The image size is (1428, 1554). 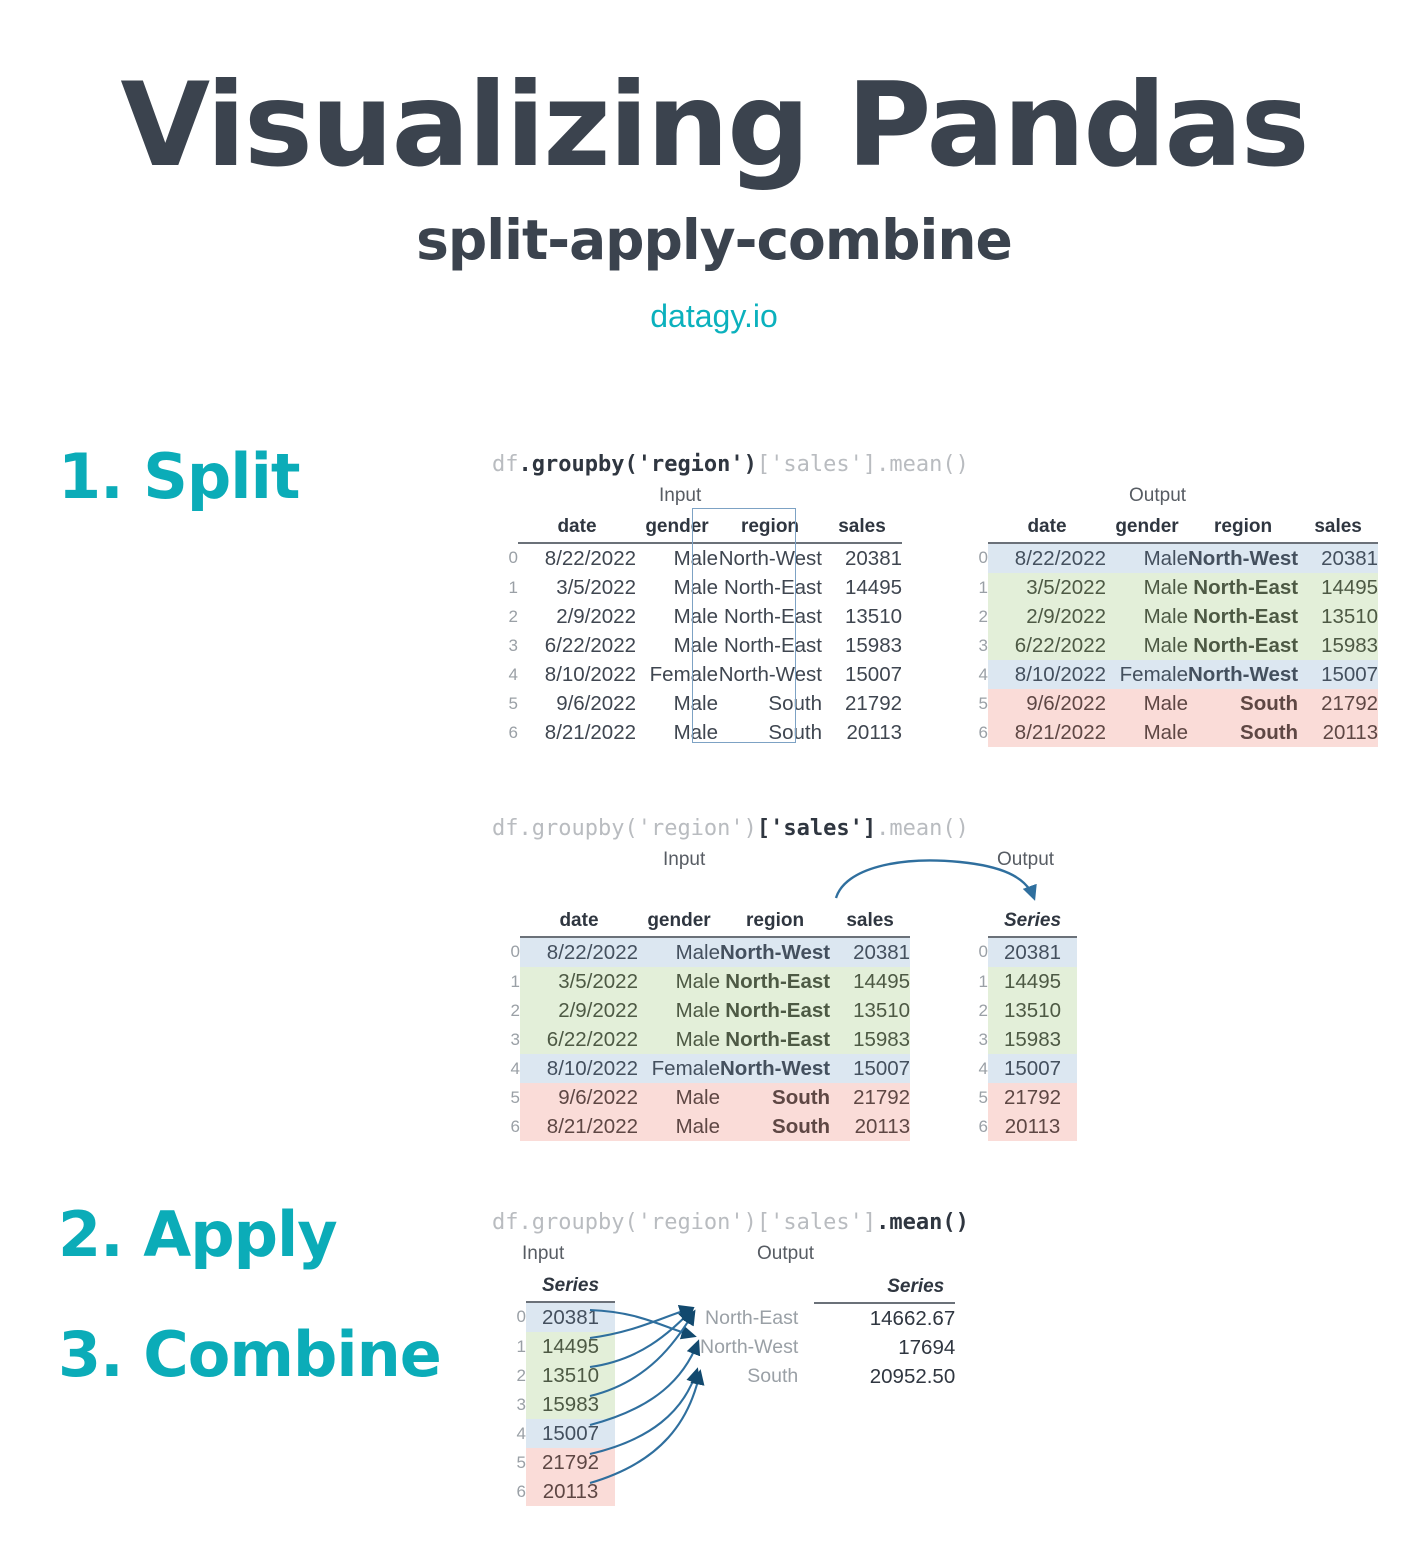 I want to click on code-method: .mean(), so click(x=922, y=464).